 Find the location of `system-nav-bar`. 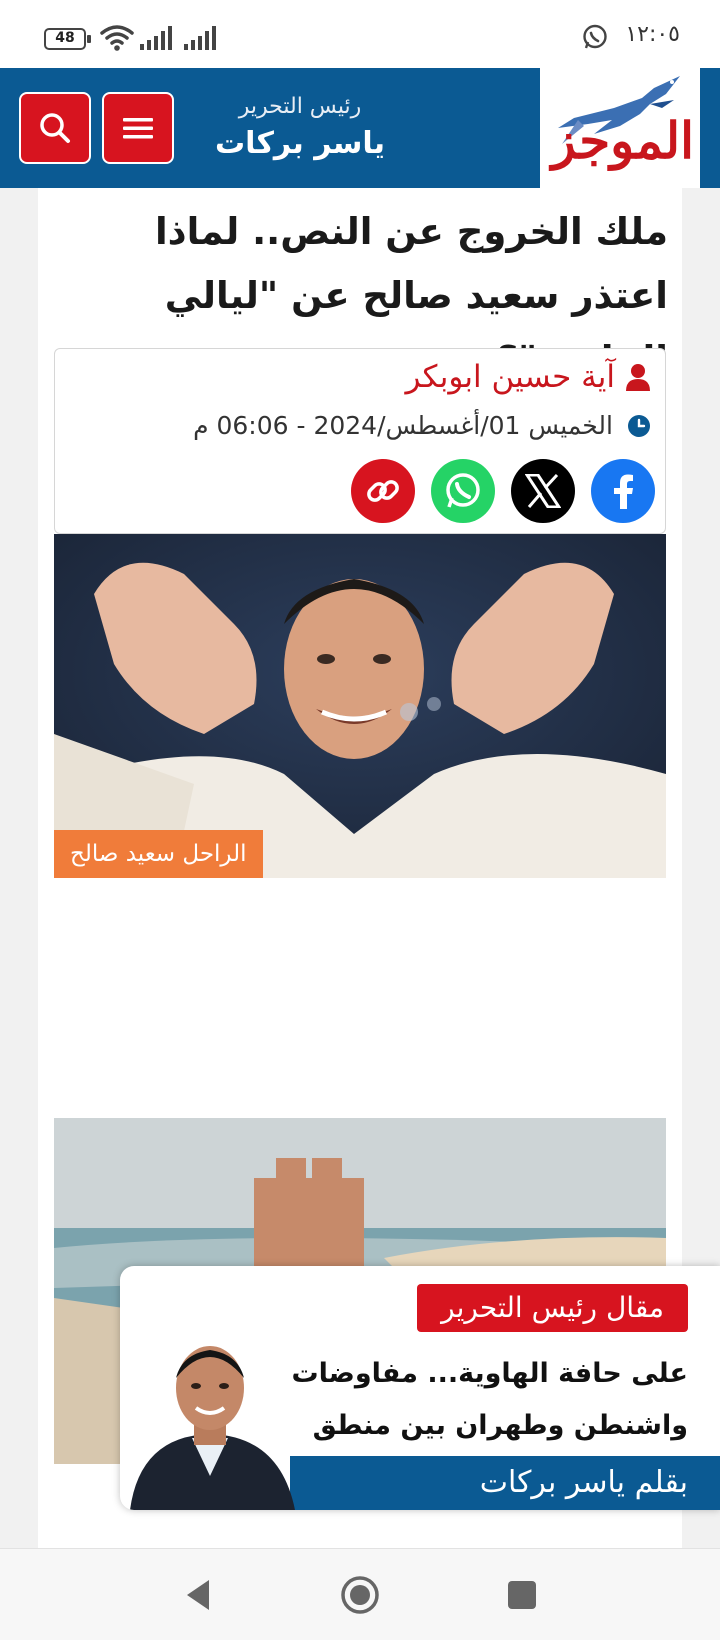

system-nav-bar is located at coordinates (360, 1594).